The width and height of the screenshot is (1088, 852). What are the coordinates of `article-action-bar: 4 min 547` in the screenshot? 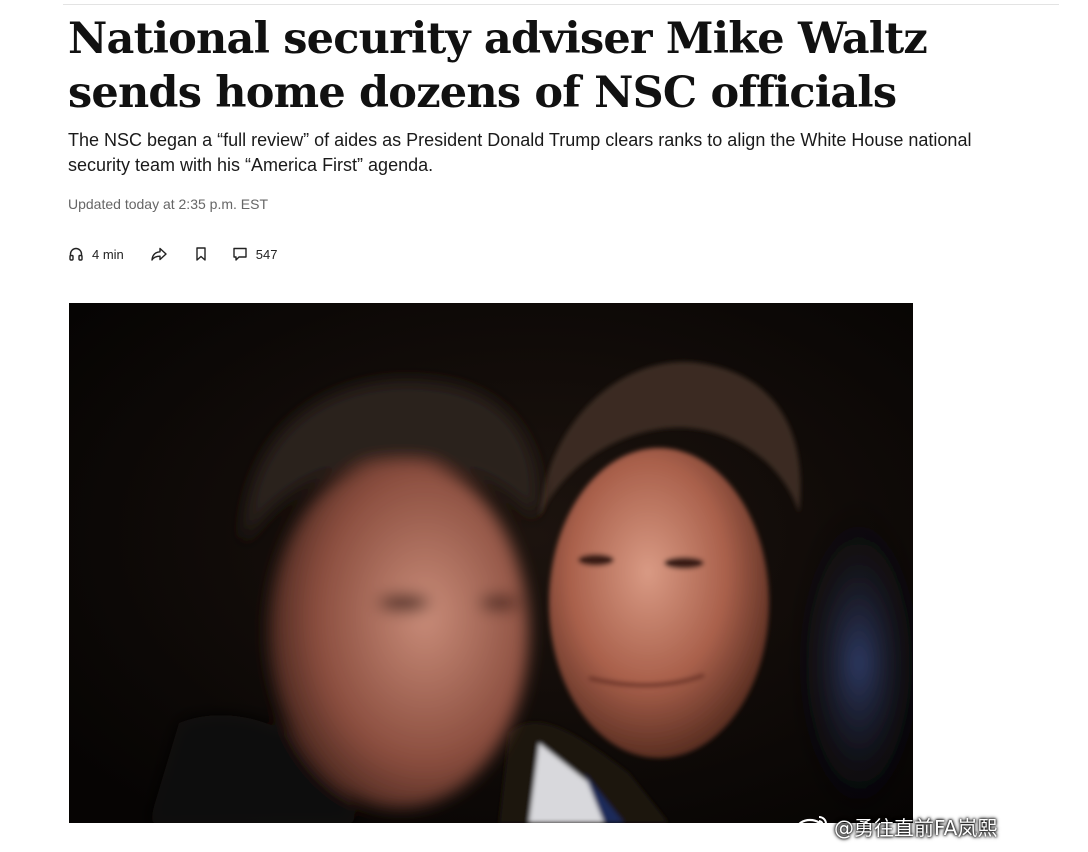 It's located at (173, 254).